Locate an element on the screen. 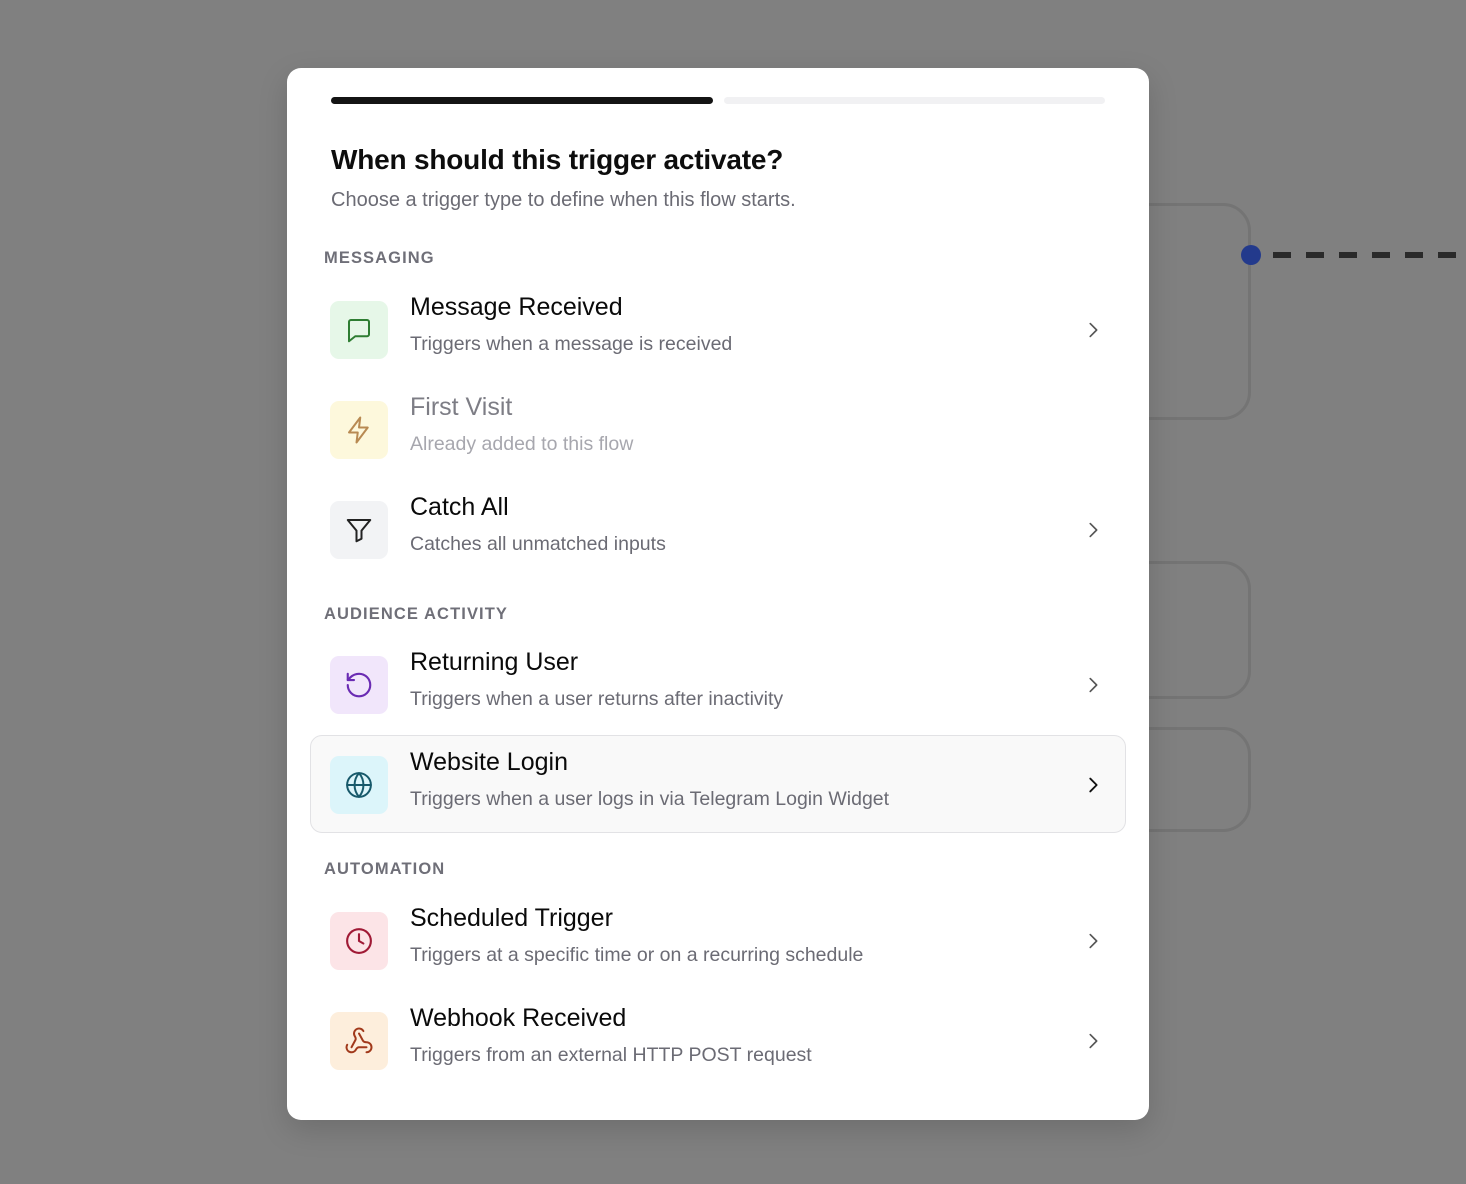 The image size is (1466, 1184). trigger-option-description: Catches all unmatched inputs is located at coordinates (538, 544).